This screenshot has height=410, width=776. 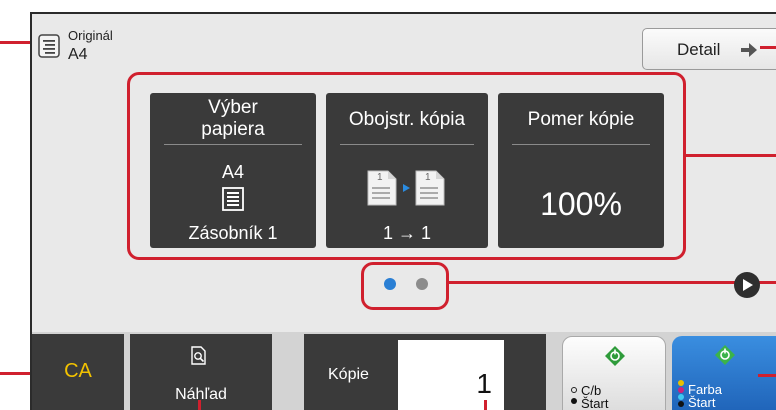 What do you see at coordinates (198, 355) in the screenshot?
I see `preview-magnifier-icon` at bounding box center [198, 355].